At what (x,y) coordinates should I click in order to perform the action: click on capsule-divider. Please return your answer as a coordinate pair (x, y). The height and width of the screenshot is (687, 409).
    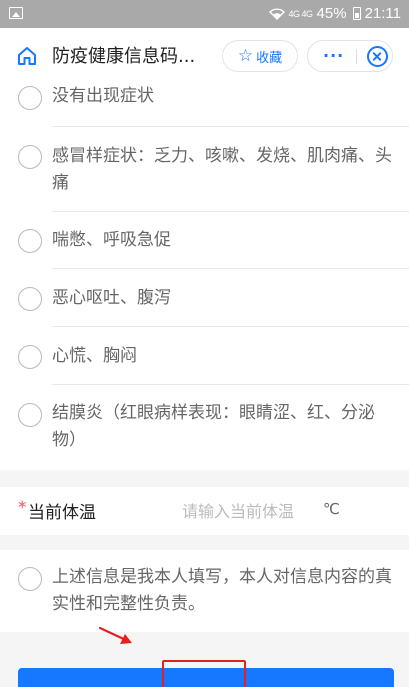
    Looking at the image, I should click on (356, 56).